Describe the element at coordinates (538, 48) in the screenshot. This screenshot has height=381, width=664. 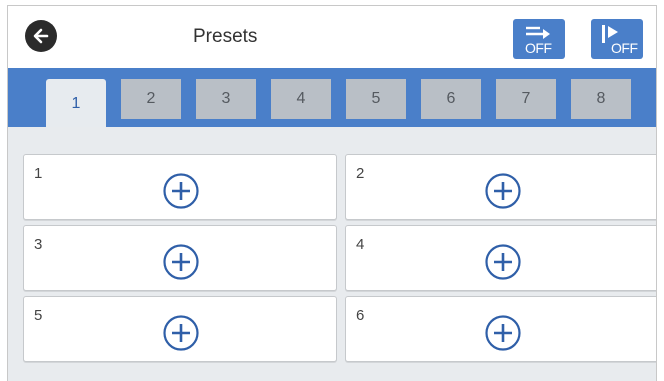
I see `skip-off-label: OFF` at that location.